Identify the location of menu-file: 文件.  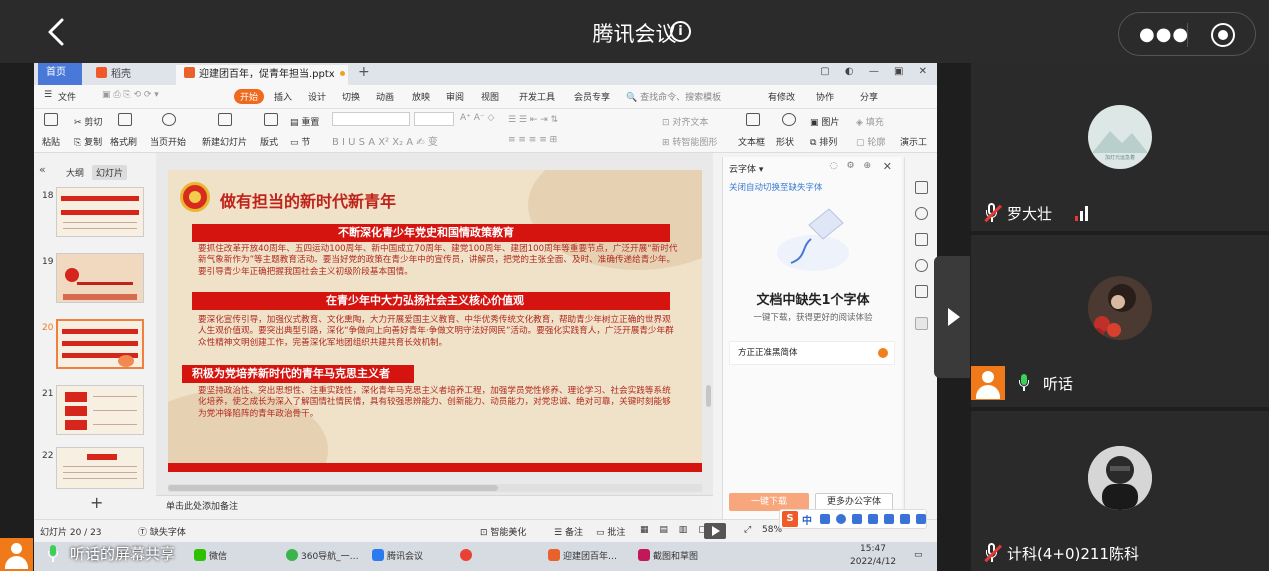
(67, 96).